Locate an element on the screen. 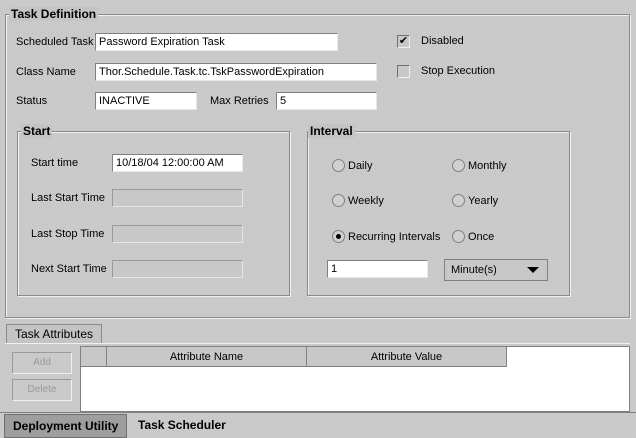 The height and width of the screenshot is (438, 636). interval-unit-dropdown: Minute(s) is located at coordinates (496, 270).